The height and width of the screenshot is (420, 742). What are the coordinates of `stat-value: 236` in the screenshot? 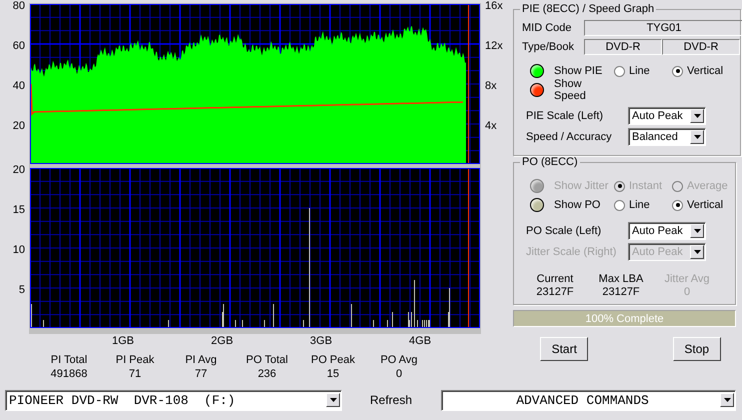 It's located at (267, 374).